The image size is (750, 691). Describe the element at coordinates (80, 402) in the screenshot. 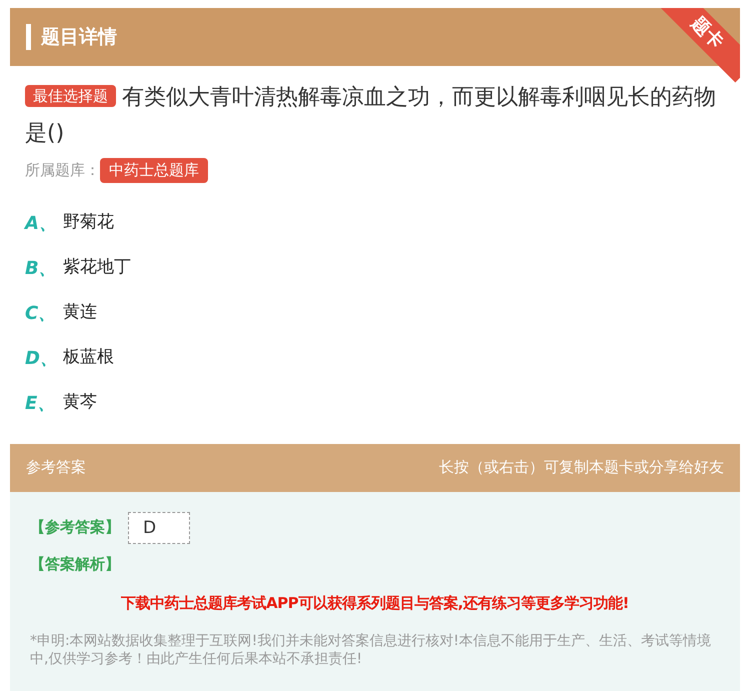

I see `option-text: 黄芩` at that location.